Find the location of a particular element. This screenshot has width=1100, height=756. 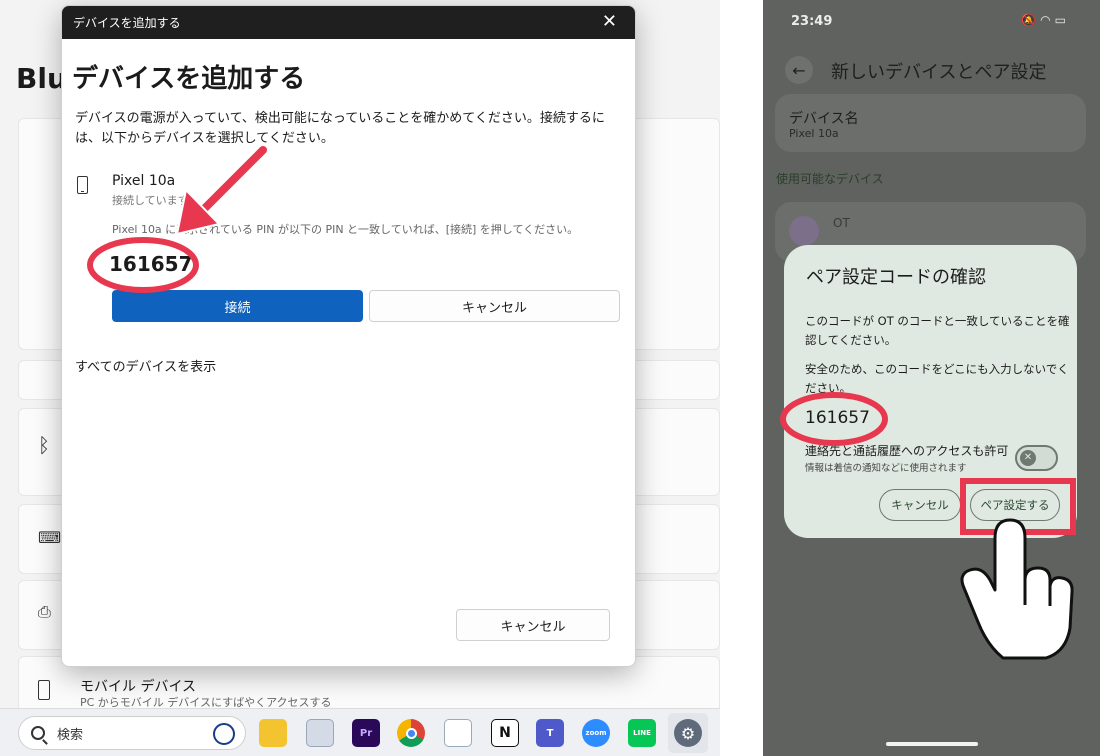

contacts-permission-label: 連絡先と通話履歴へのアクセスも許可 is located at coordinates (907, 451).